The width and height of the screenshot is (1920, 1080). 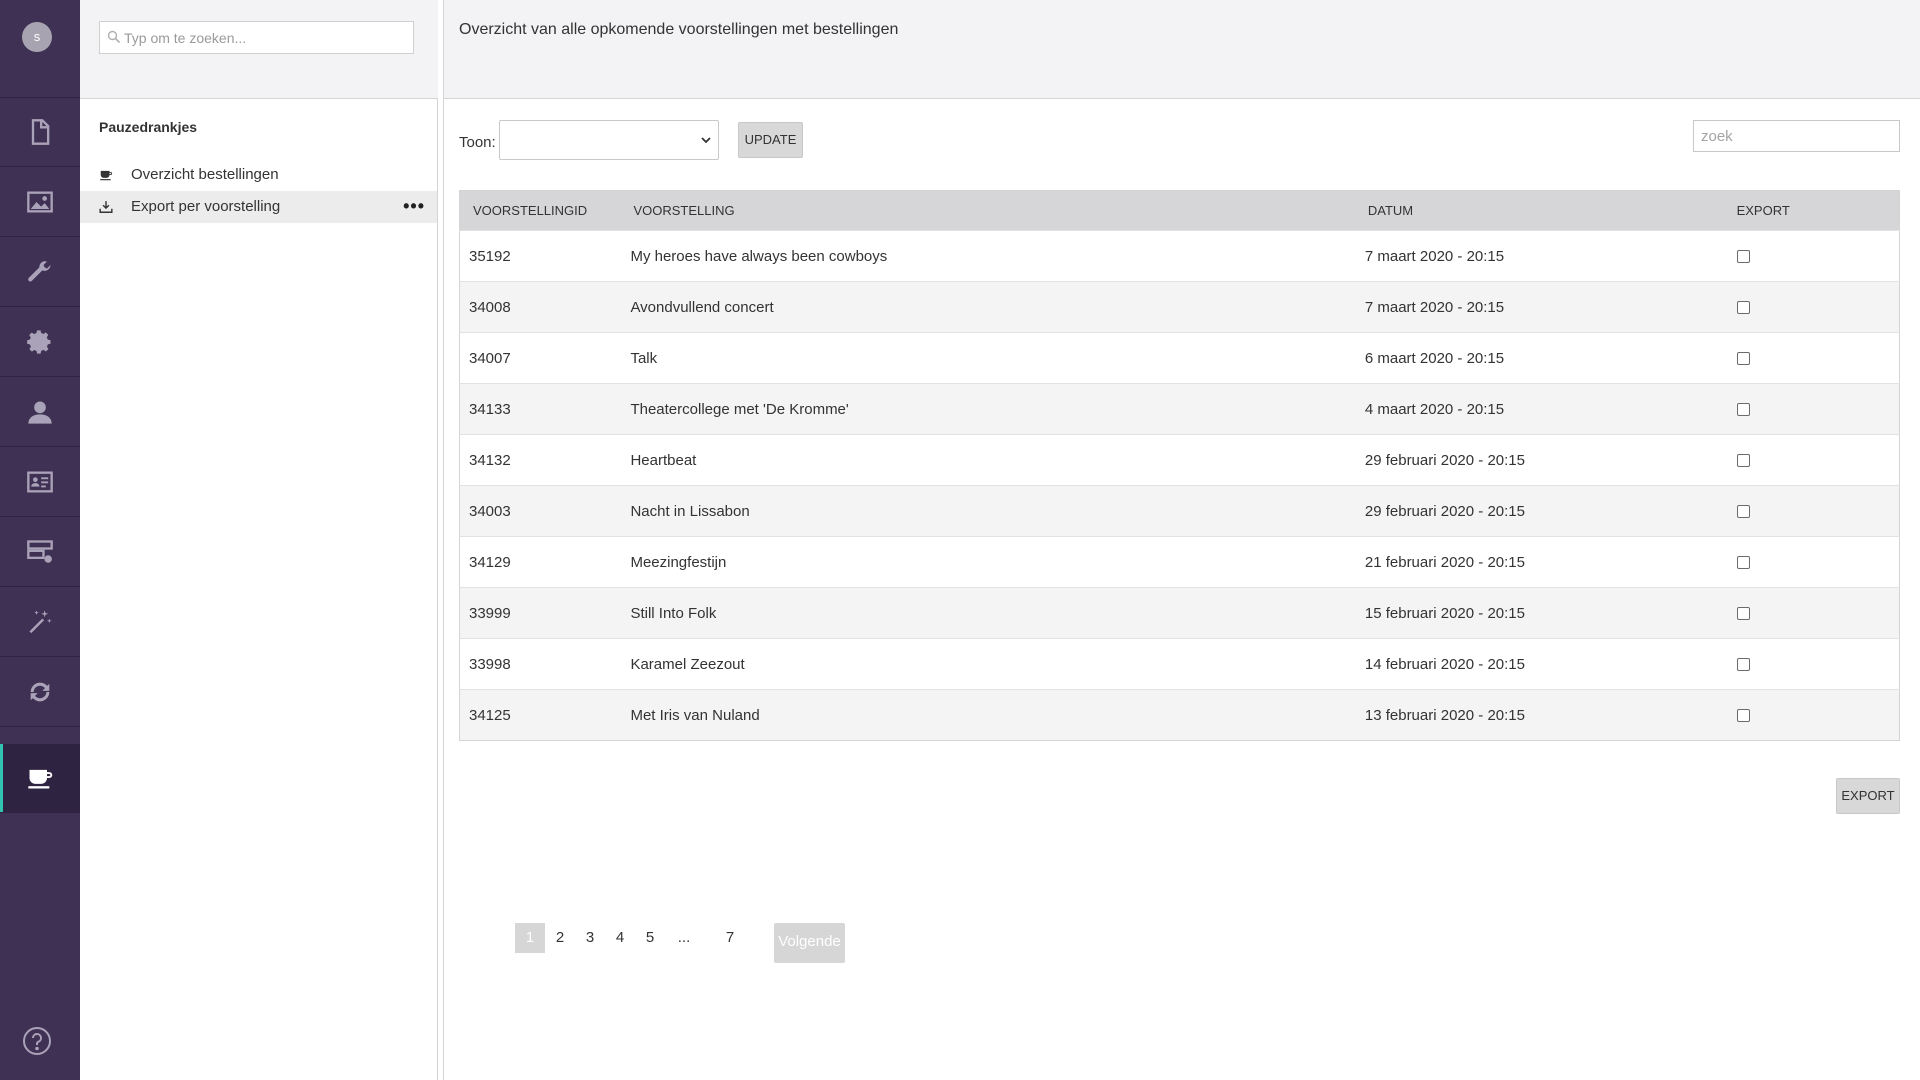 I want to click on nav-pauzedrankjes, so click(x=40, y=778).